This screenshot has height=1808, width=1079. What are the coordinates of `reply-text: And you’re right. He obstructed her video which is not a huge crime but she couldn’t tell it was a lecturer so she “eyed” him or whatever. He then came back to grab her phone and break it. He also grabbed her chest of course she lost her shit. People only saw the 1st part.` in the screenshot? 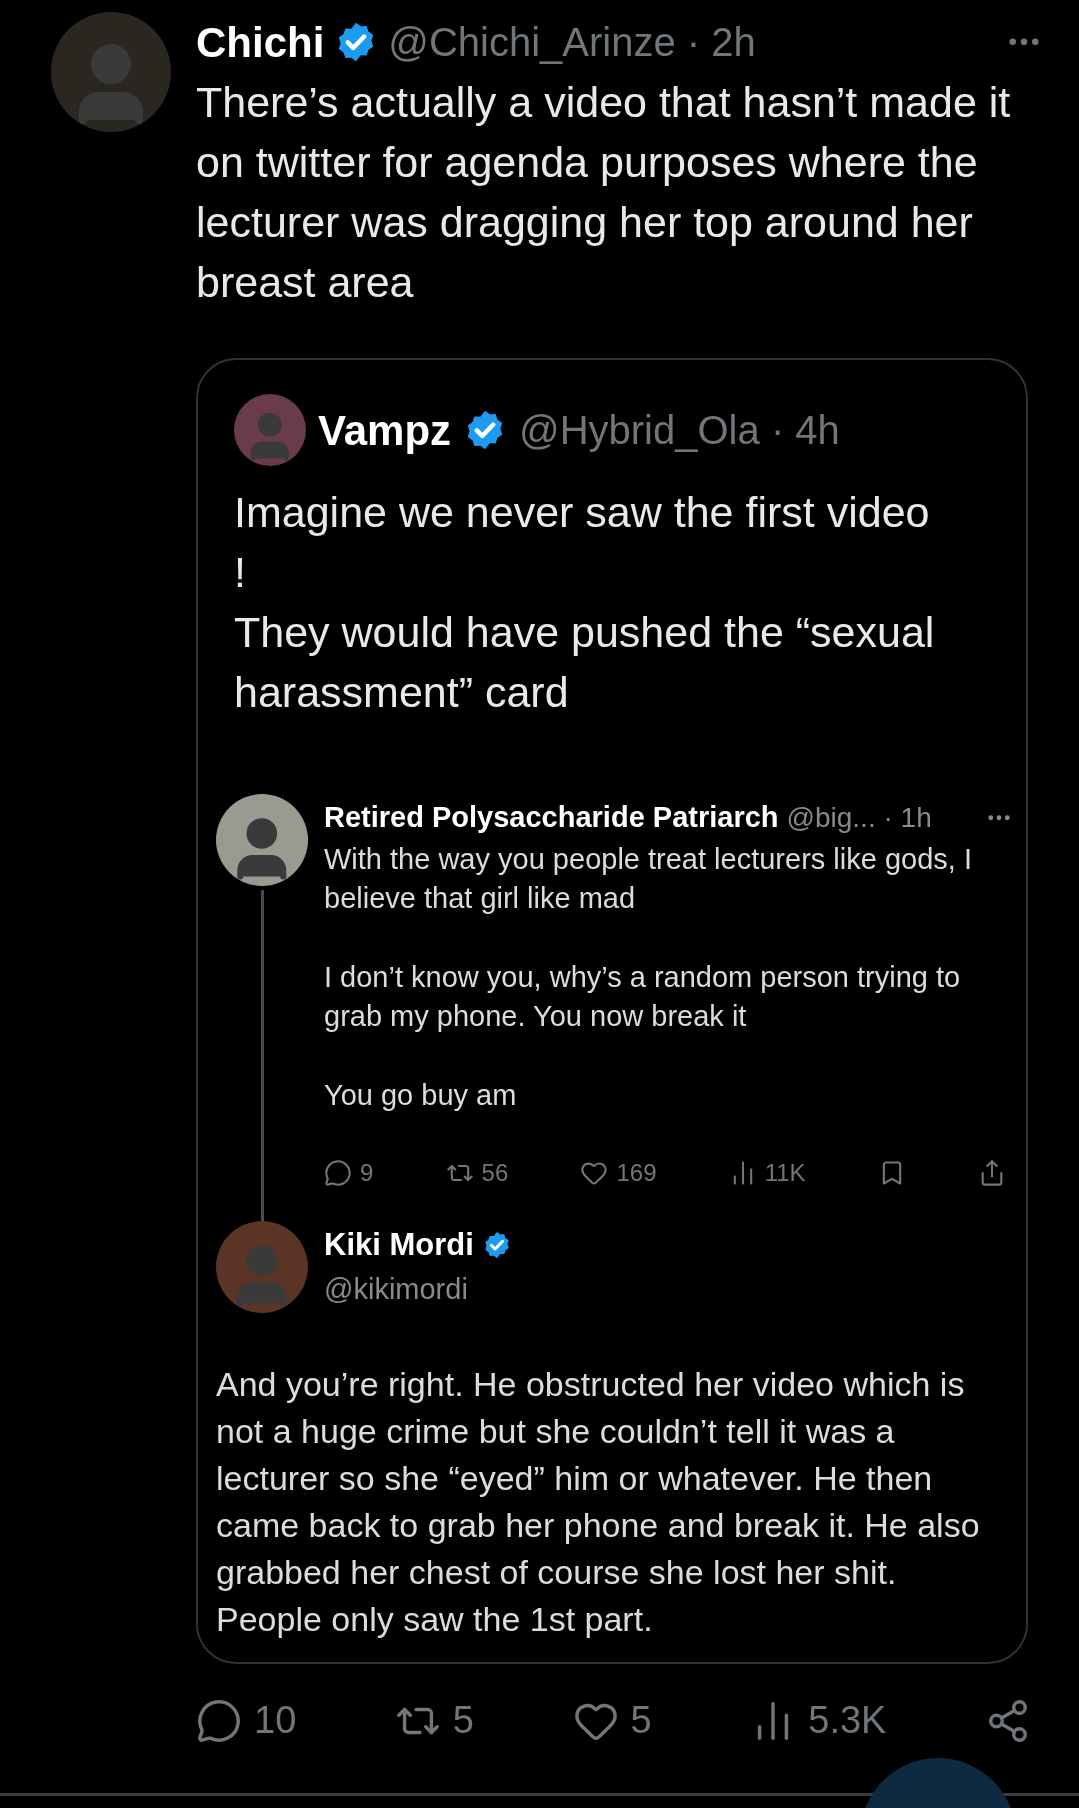 It's located at (598, 1501).